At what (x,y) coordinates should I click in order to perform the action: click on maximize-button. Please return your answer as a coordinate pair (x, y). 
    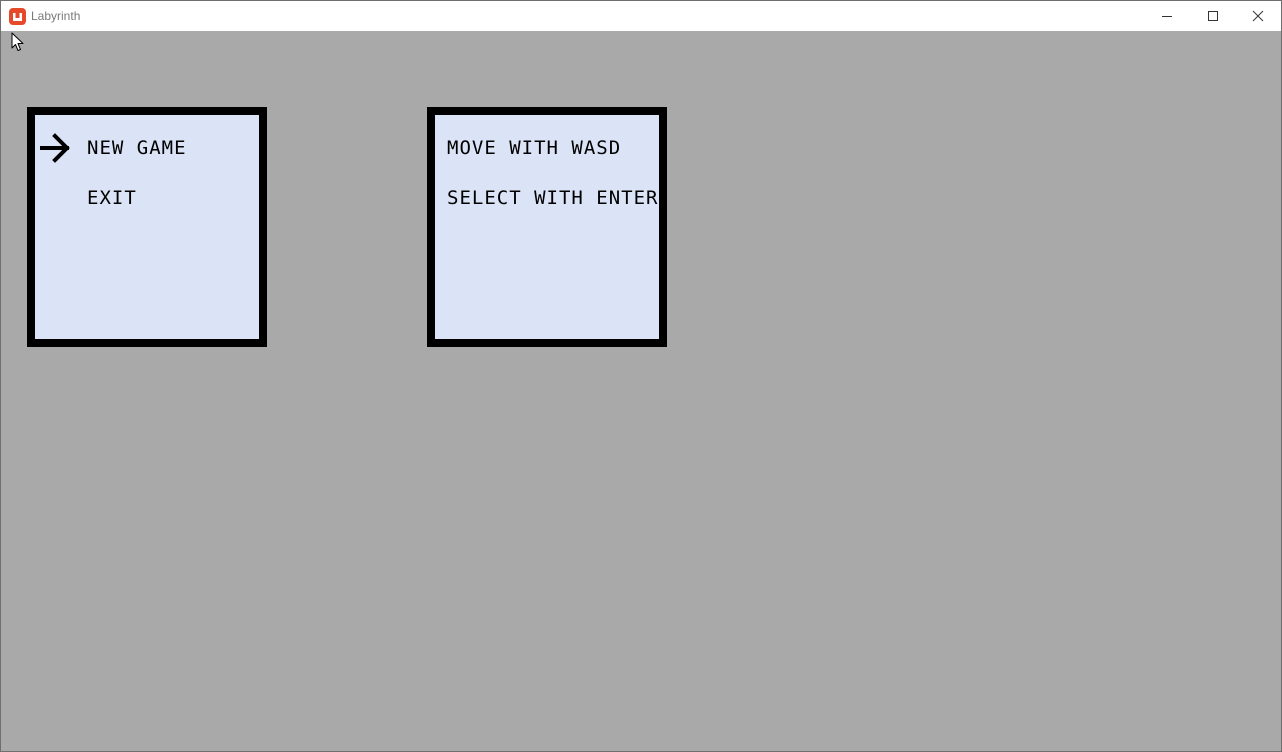
    Looking at the image, I should click on (1213, 16).